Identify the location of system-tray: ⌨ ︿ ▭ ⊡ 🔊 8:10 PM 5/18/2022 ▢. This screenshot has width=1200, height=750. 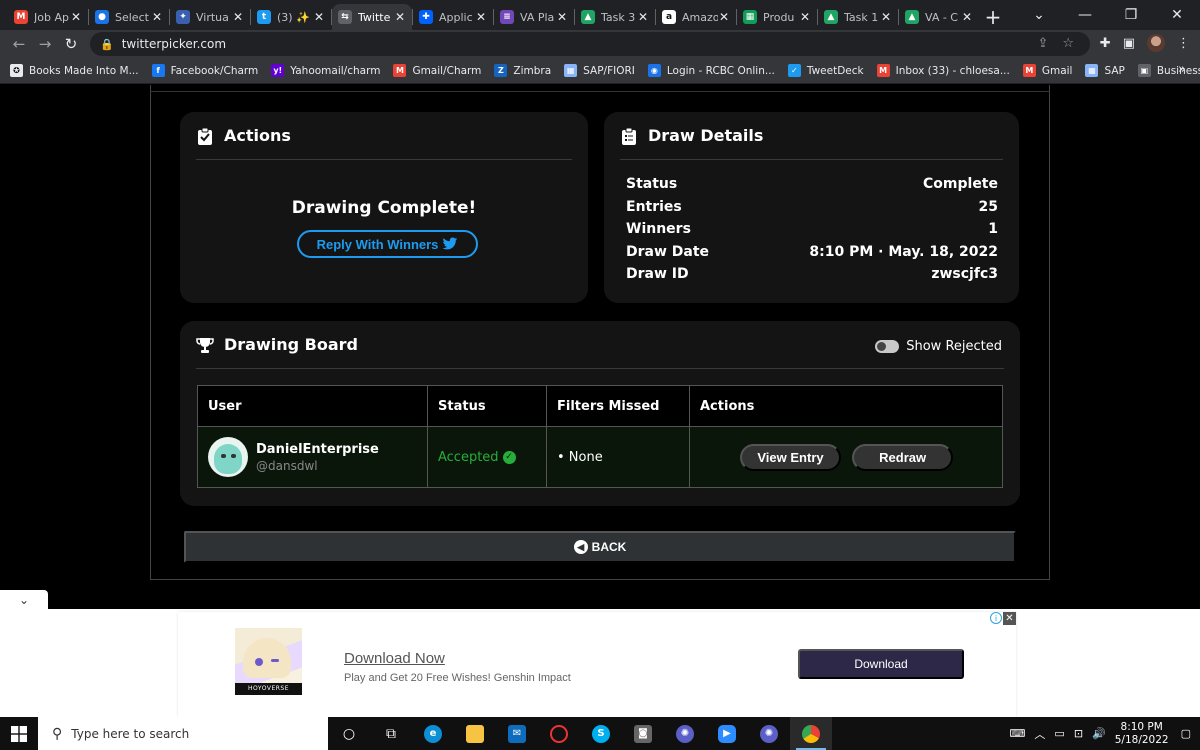
(1105, 733).